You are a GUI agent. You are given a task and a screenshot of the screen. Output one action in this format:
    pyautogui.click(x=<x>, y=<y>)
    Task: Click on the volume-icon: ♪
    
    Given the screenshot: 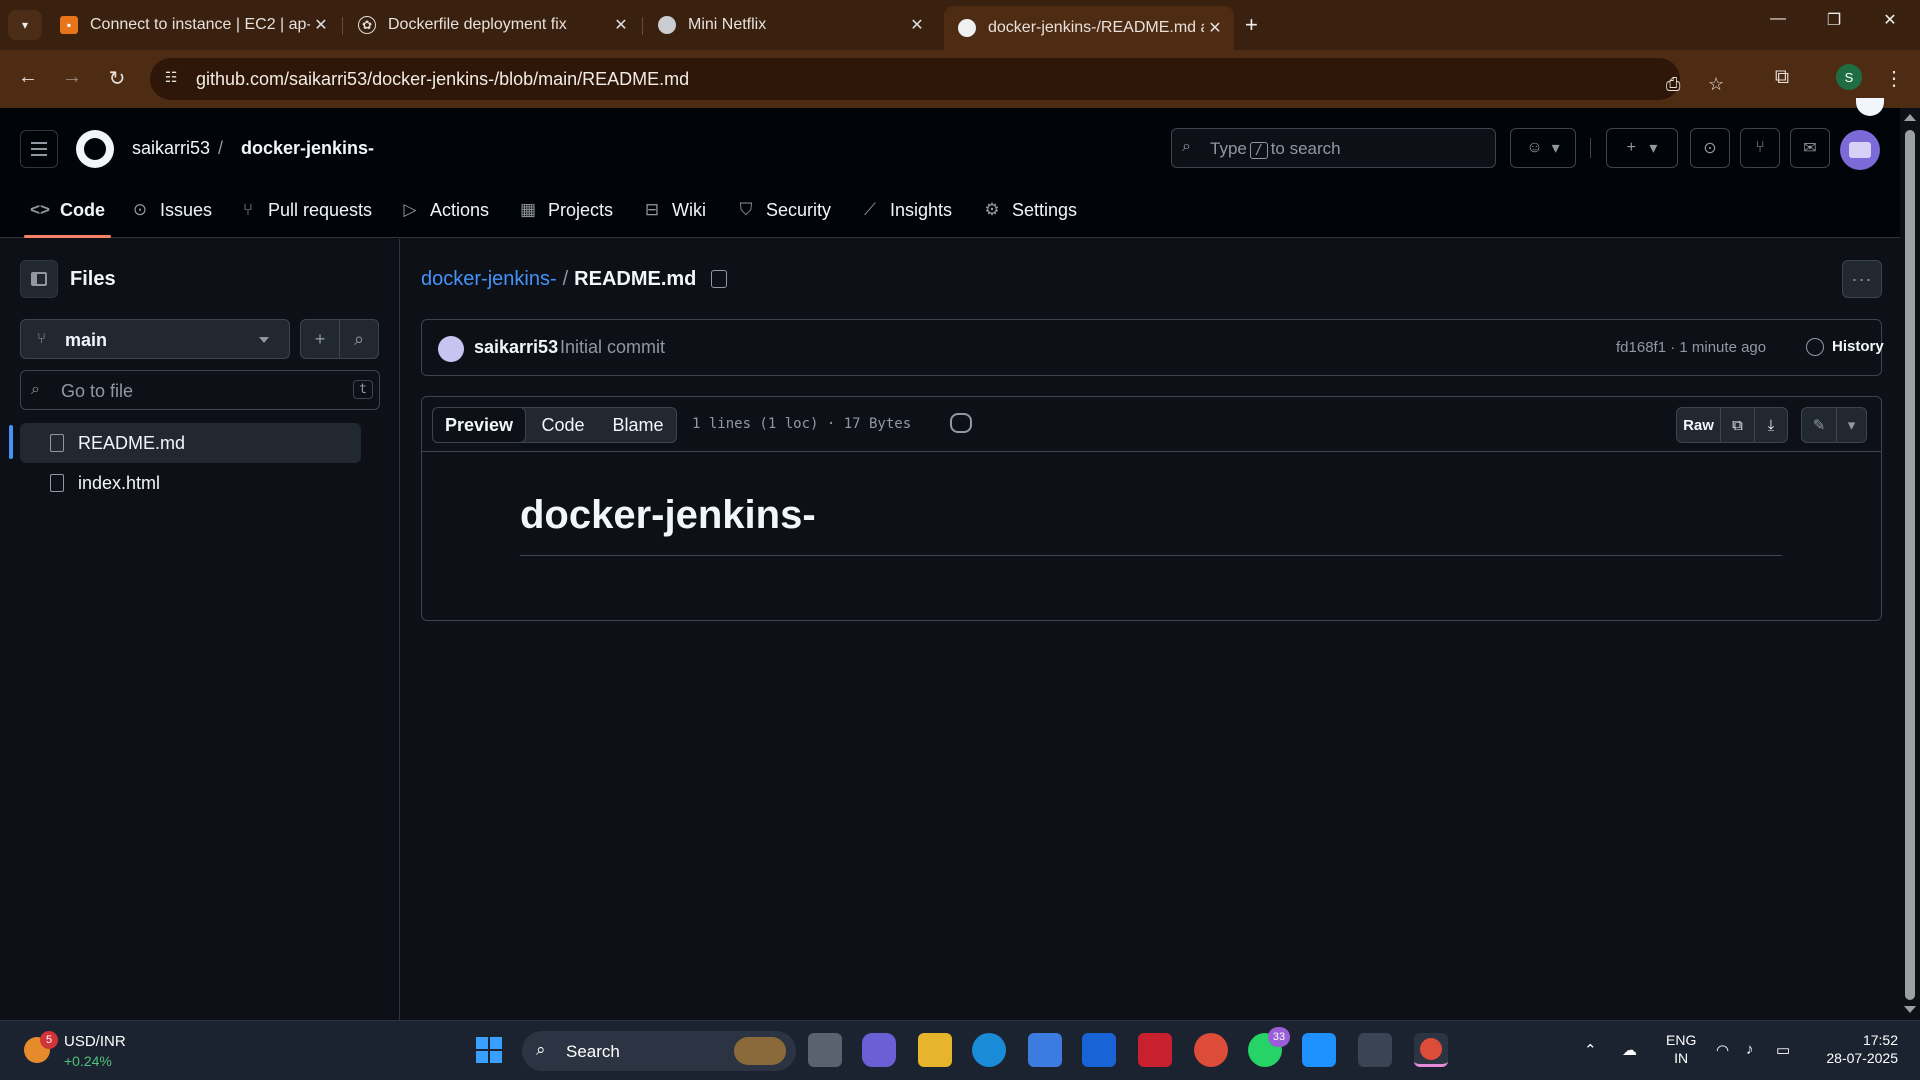 What is the action you would take?
    pyautogui.click(x=1750, y=1049)
    